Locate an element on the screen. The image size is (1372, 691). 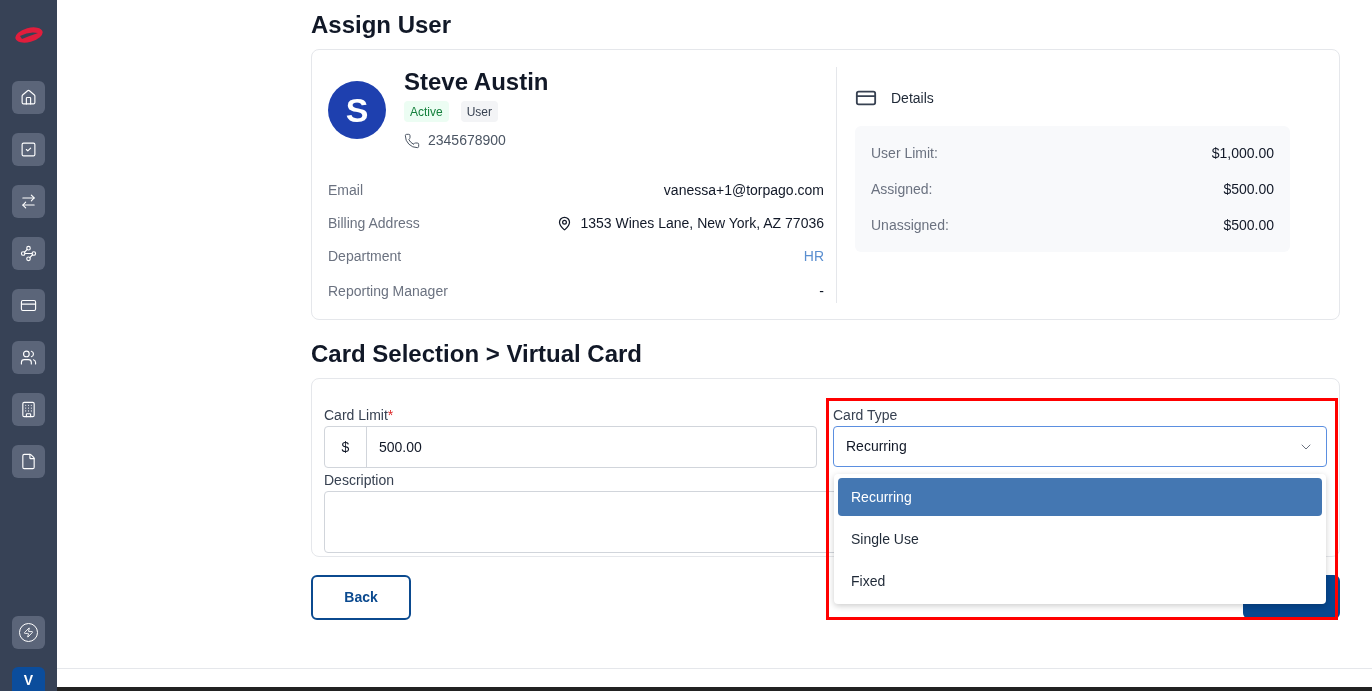
location-icon is located at coordinates (565, 223).